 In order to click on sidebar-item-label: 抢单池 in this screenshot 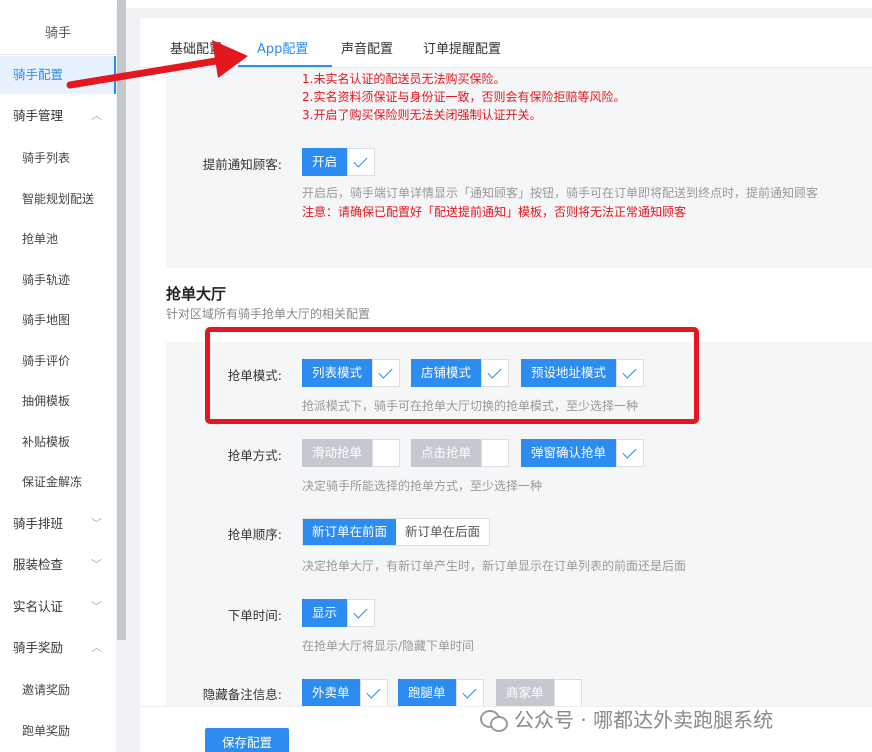, I will do `click(40, 239)`.